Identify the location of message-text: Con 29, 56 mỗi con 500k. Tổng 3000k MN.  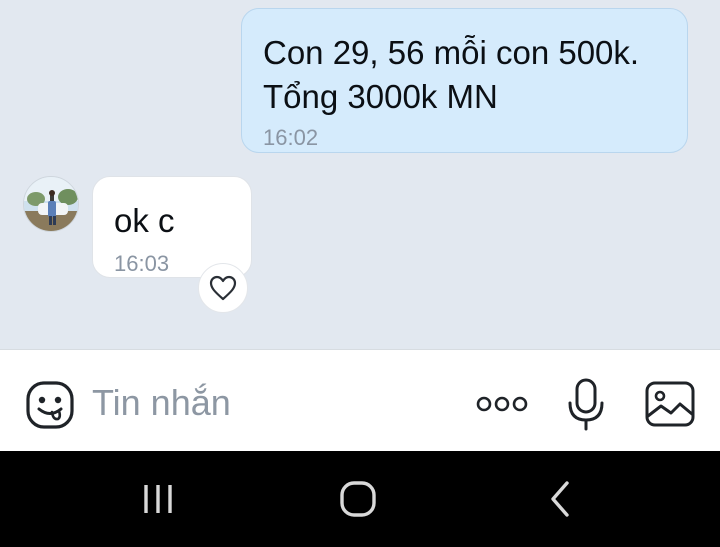
(451, 74).